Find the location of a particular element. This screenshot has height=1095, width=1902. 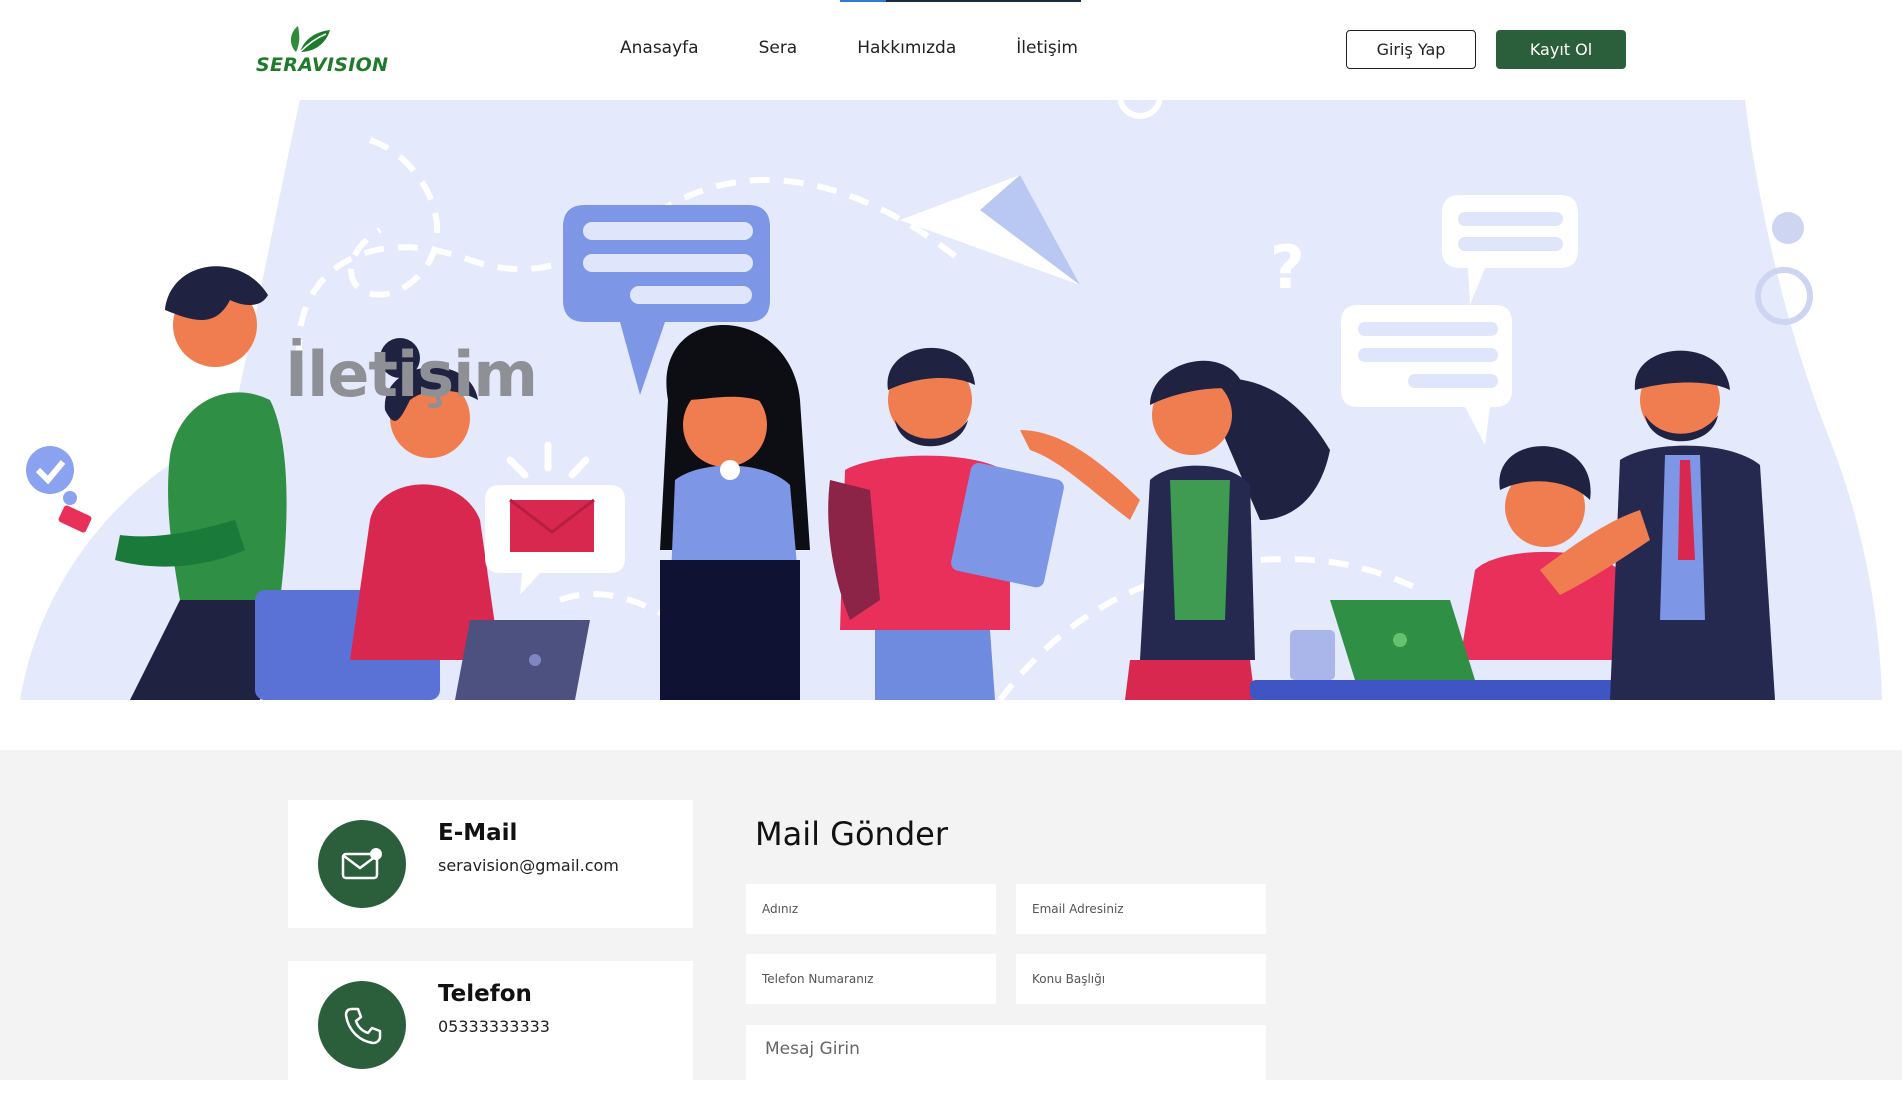

phone-info-card: Telefon 05333333333 is located at coordinates (490, 1026).